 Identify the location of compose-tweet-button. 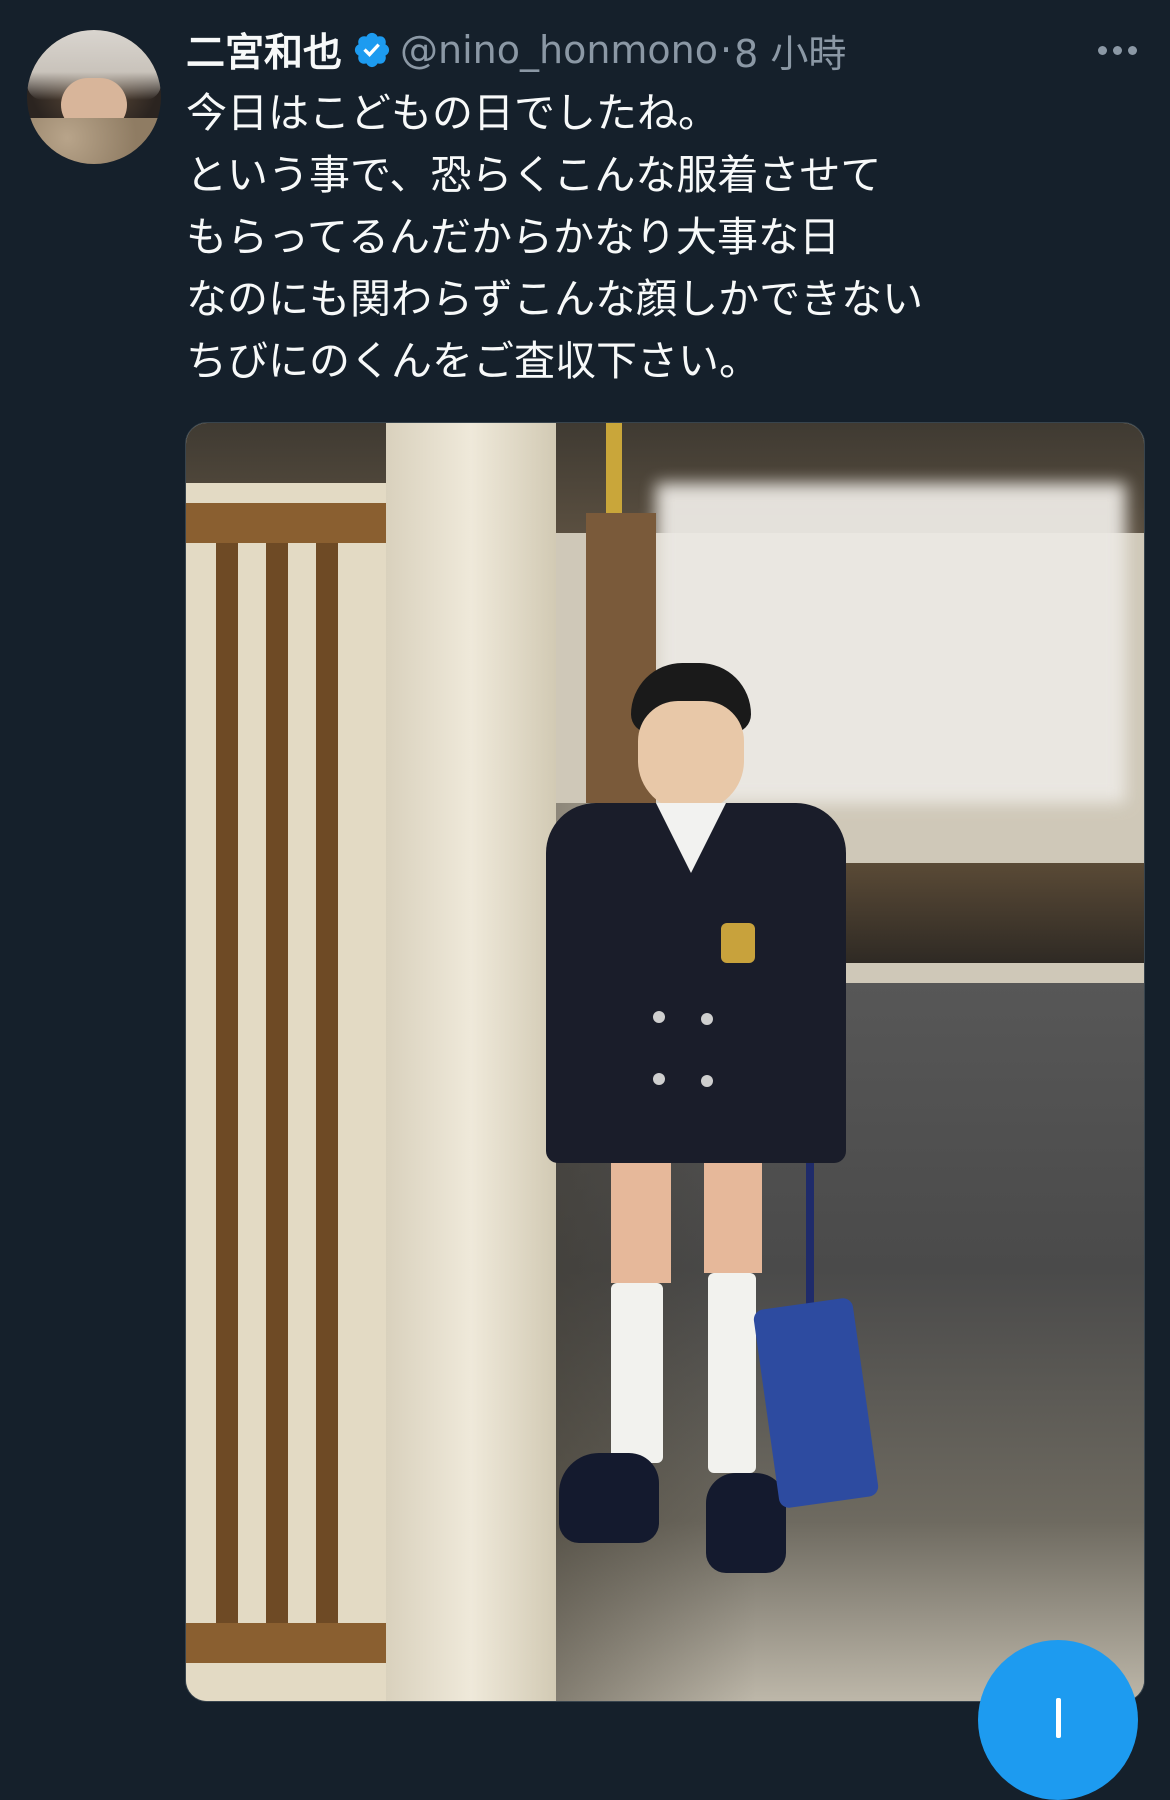
(1058, 1720).